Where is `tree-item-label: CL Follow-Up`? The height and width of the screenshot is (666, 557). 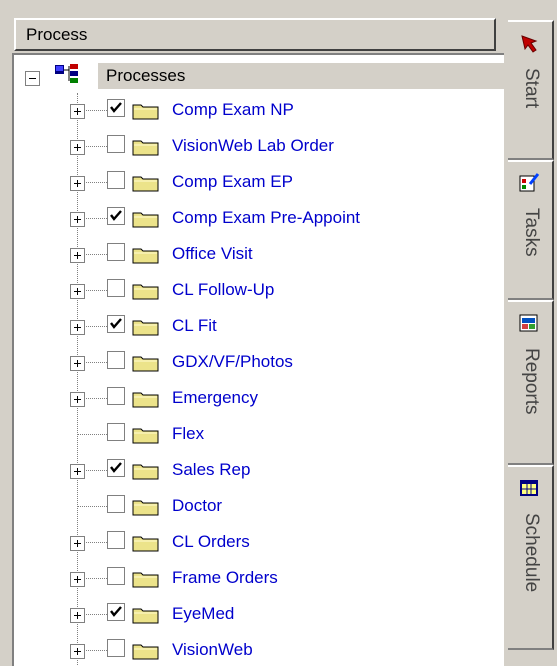 tree-item-label: CL Follow-Up is located at coordinates (223, 290).